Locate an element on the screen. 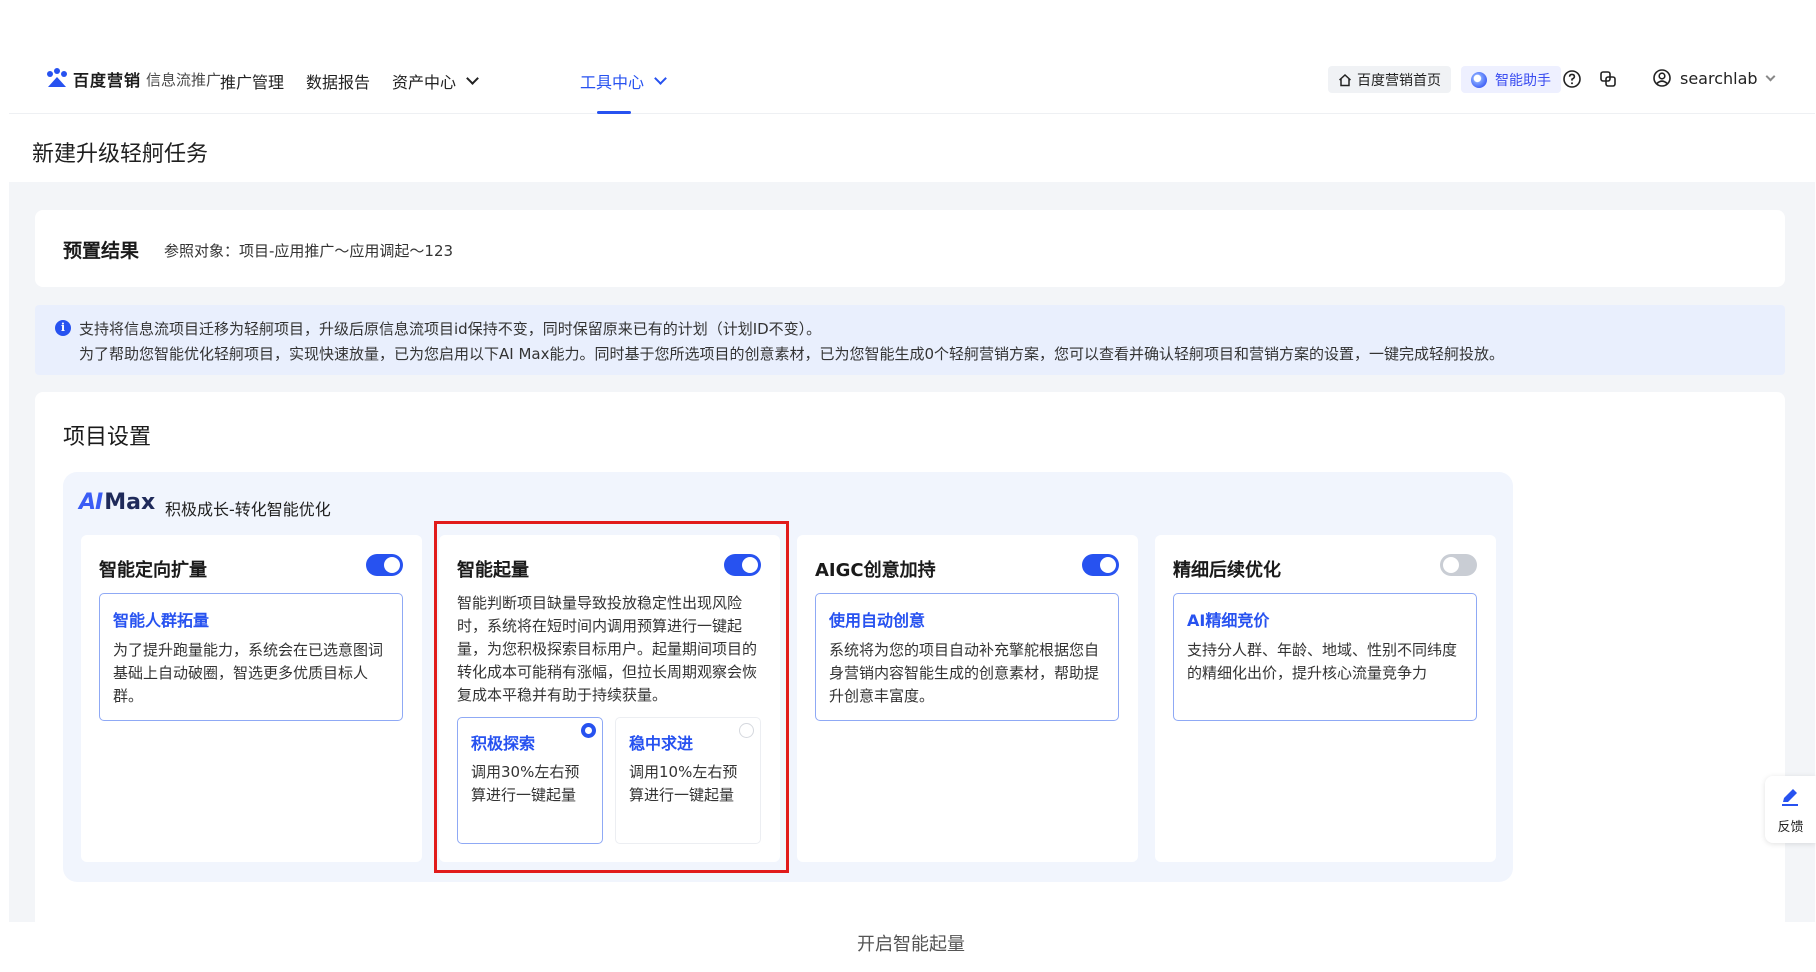 This screenshot has height=972, width=1816. user-menu: searchlab is located at coordinates (1714, 78).